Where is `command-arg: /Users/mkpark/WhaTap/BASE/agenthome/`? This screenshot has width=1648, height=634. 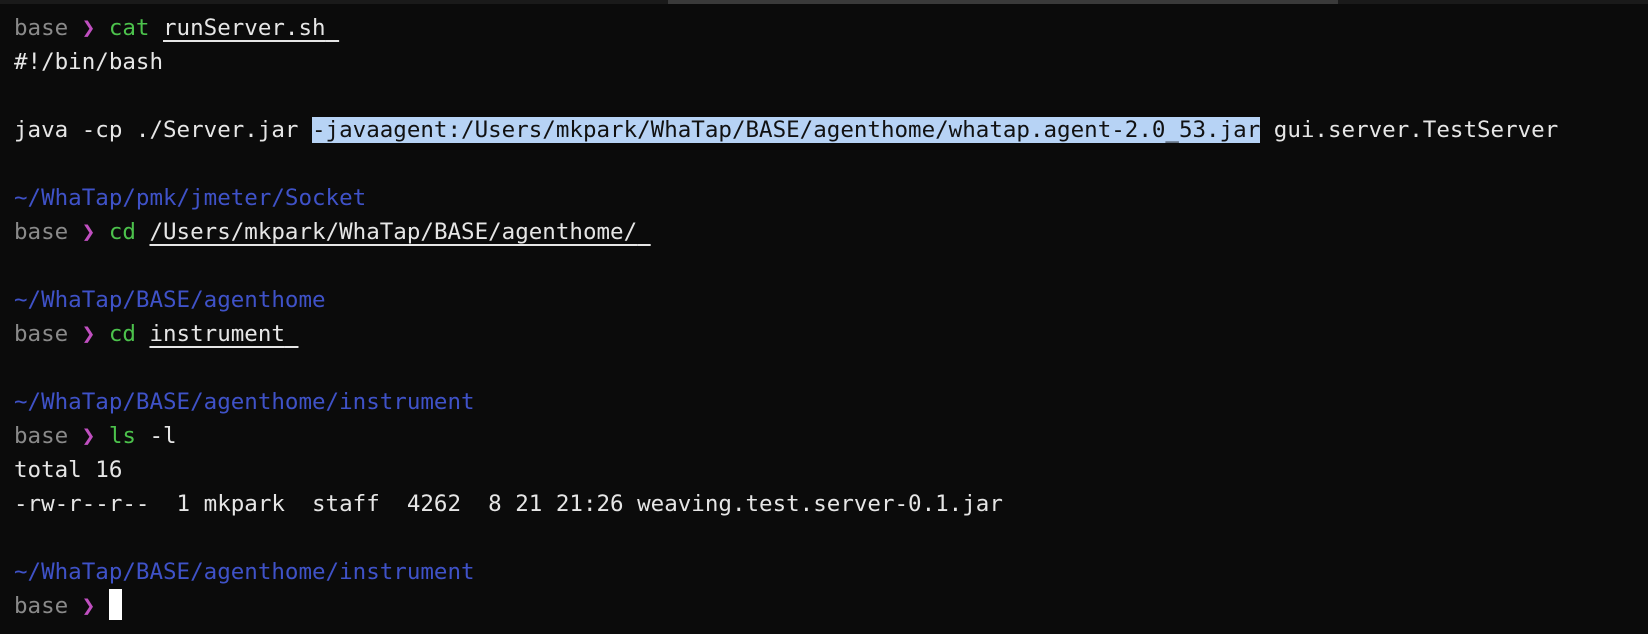
command-arg: /Users/mkpark/WhaTap/BASE/agenthome/ is located at coordinates (393, 232).